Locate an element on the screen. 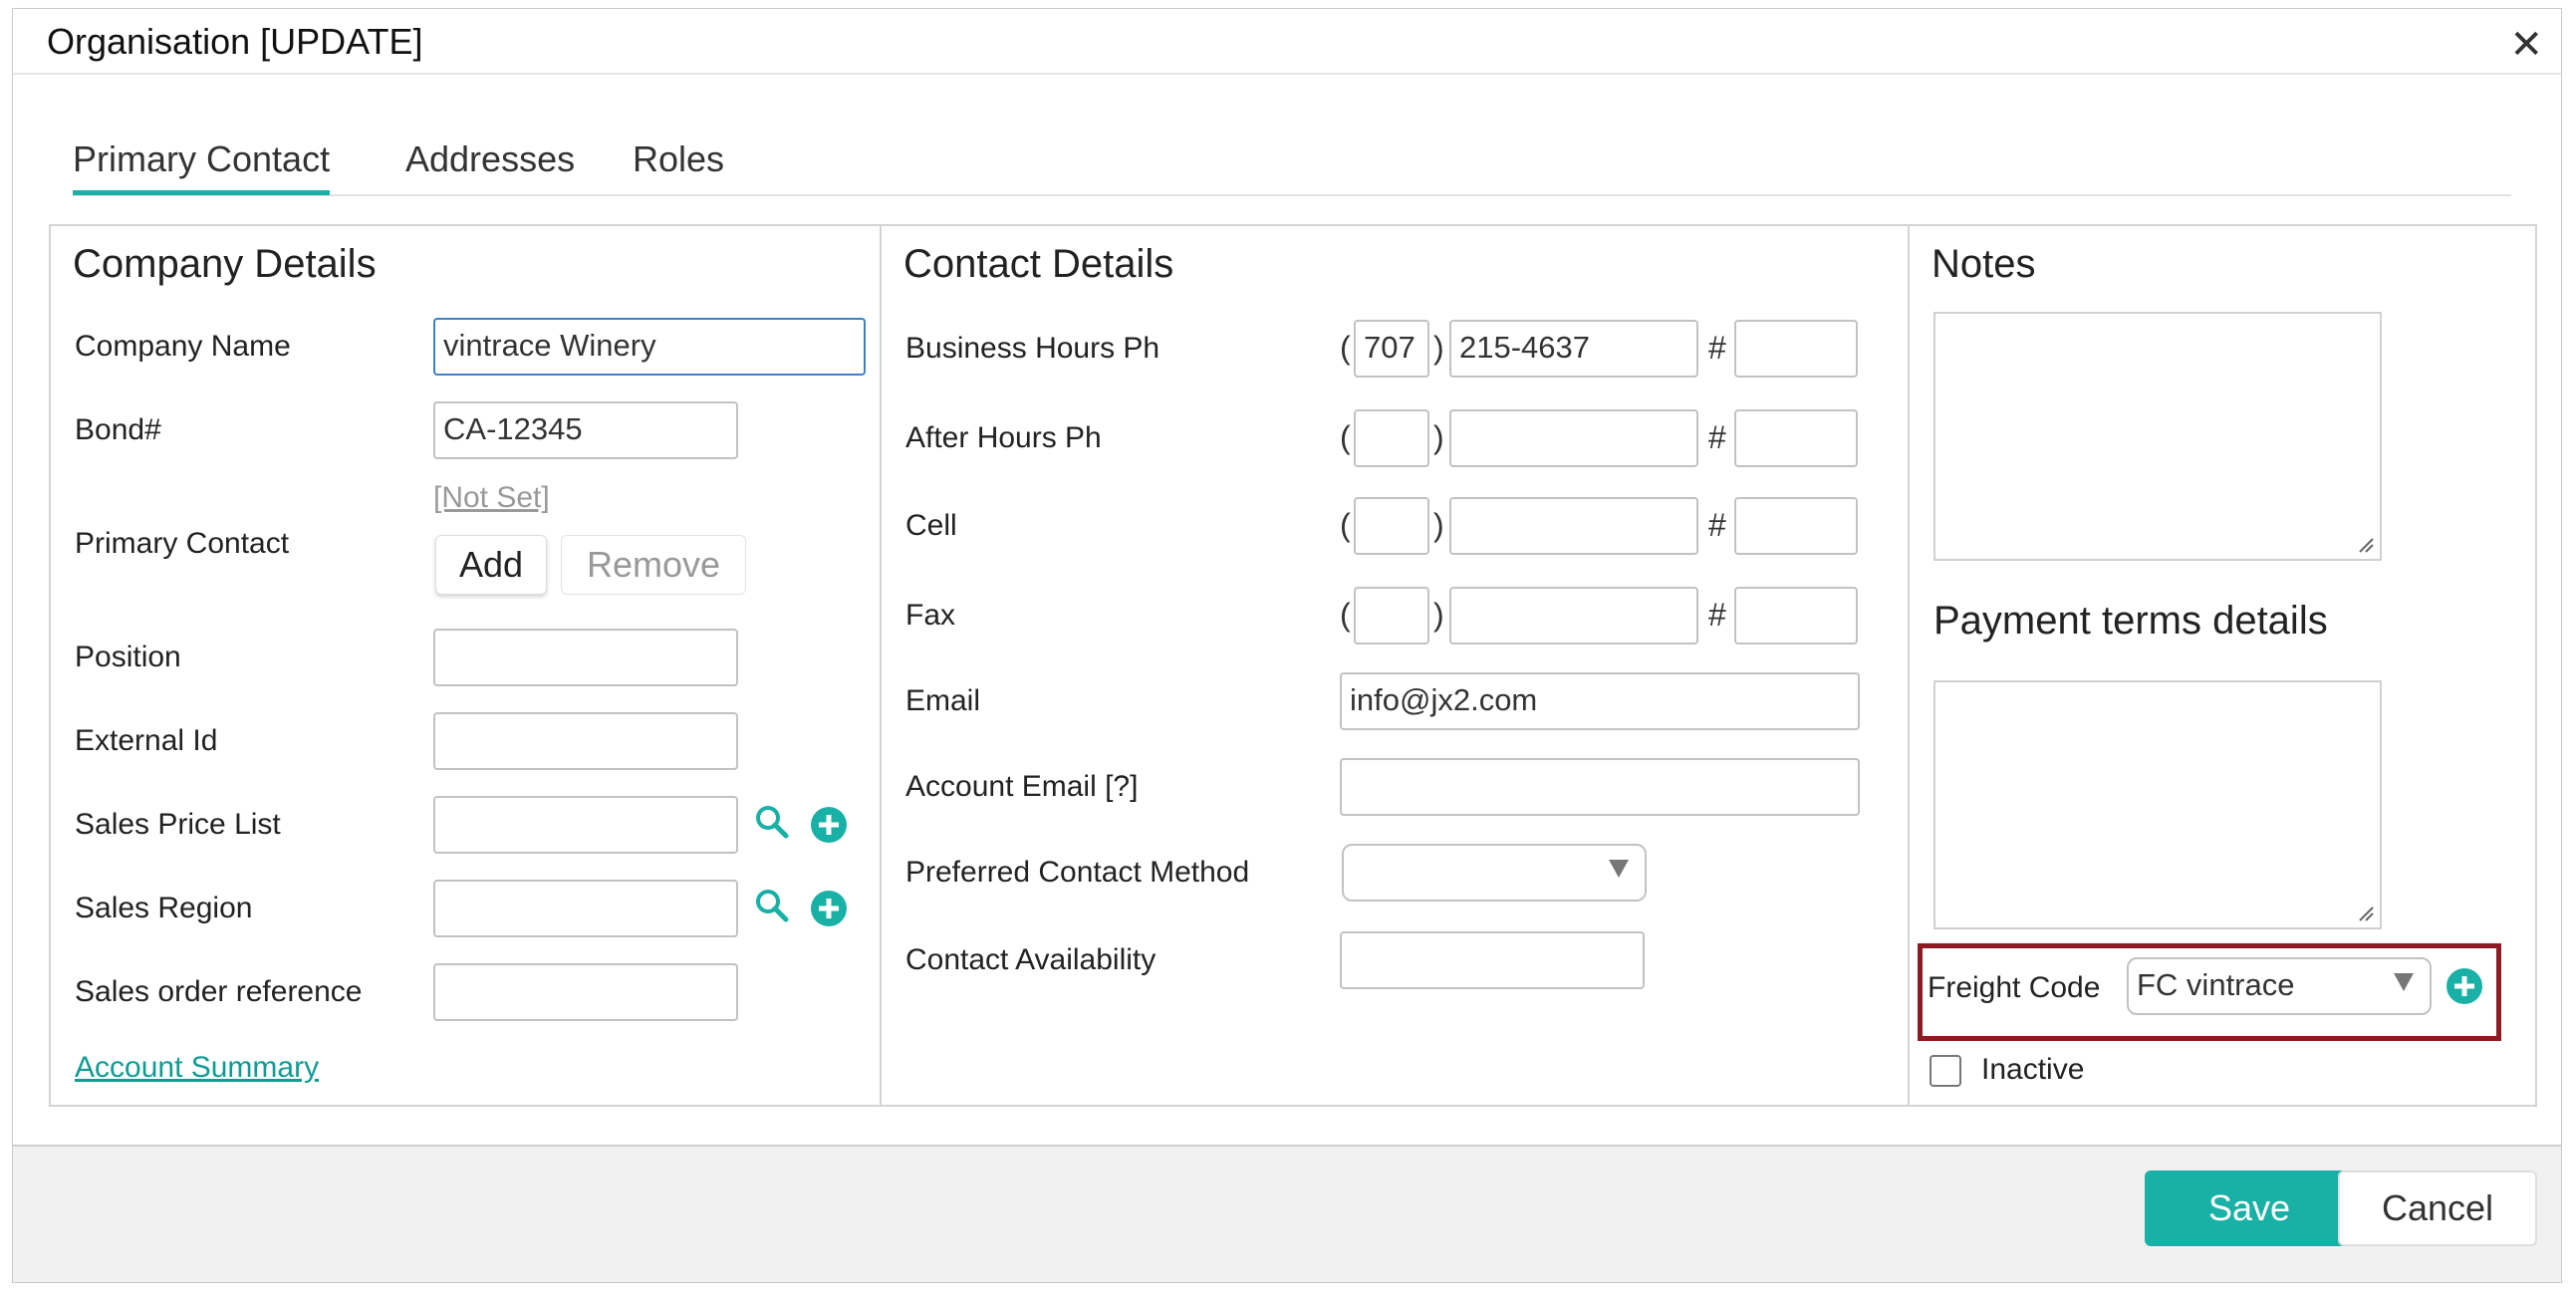 The image size is (2576, 1297). sales-price-list-label: Sales Price List is located at coordinates (178, 824).